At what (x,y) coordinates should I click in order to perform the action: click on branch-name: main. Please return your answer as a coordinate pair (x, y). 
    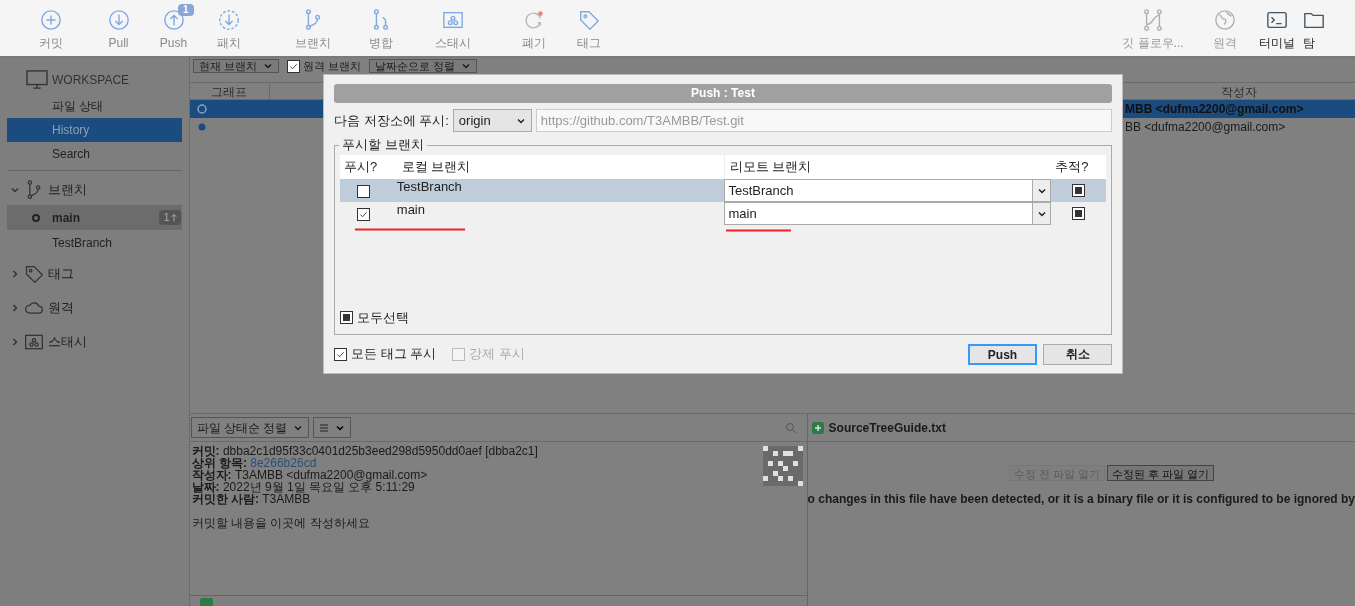
    Looking at the image, I should click on (66, 218).